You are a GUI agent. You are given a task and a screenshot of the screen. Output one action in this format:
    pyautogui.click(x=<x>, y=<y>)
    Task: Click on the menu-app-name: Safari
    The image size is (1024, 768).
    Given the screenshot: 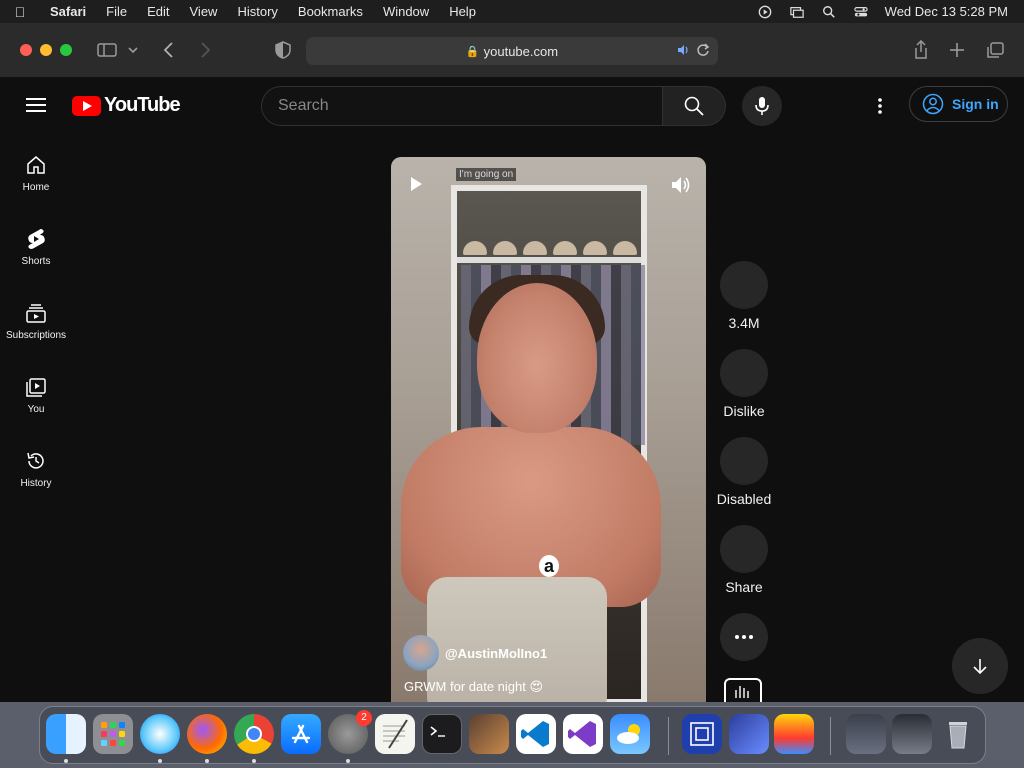 What is the action you would take?
    pyautogui.click(x=68, y=11)
    